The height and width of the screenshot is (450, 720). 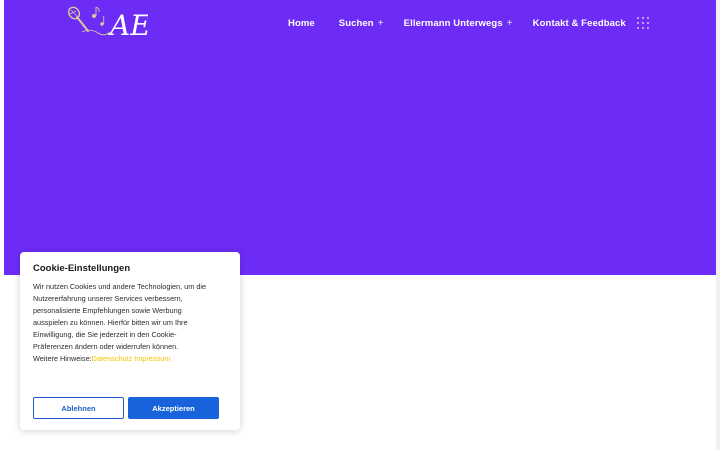 I want to click on cookie-more-info: Weitere Hinweise:Datenschutz Impressum, so click(x=101, y=359).